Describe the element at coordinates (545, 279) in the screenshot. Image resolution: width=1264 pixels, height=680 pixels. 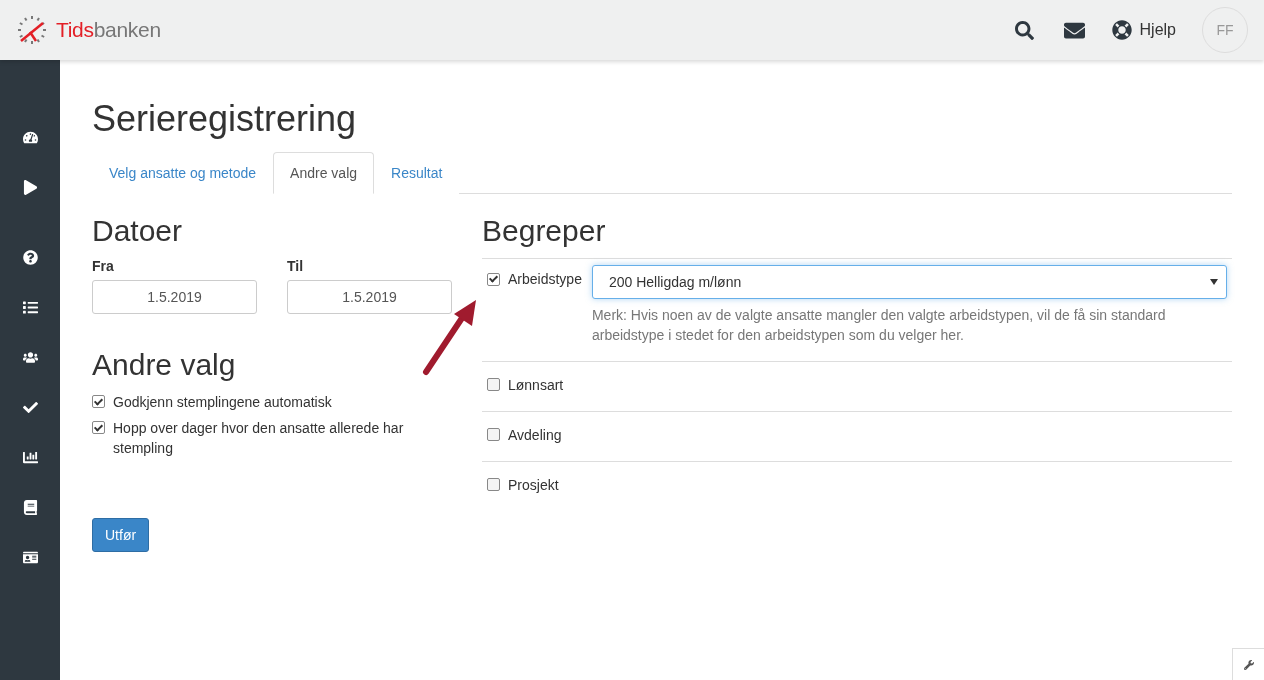
I see `checkbox-label: Arbeidstype` at that location.